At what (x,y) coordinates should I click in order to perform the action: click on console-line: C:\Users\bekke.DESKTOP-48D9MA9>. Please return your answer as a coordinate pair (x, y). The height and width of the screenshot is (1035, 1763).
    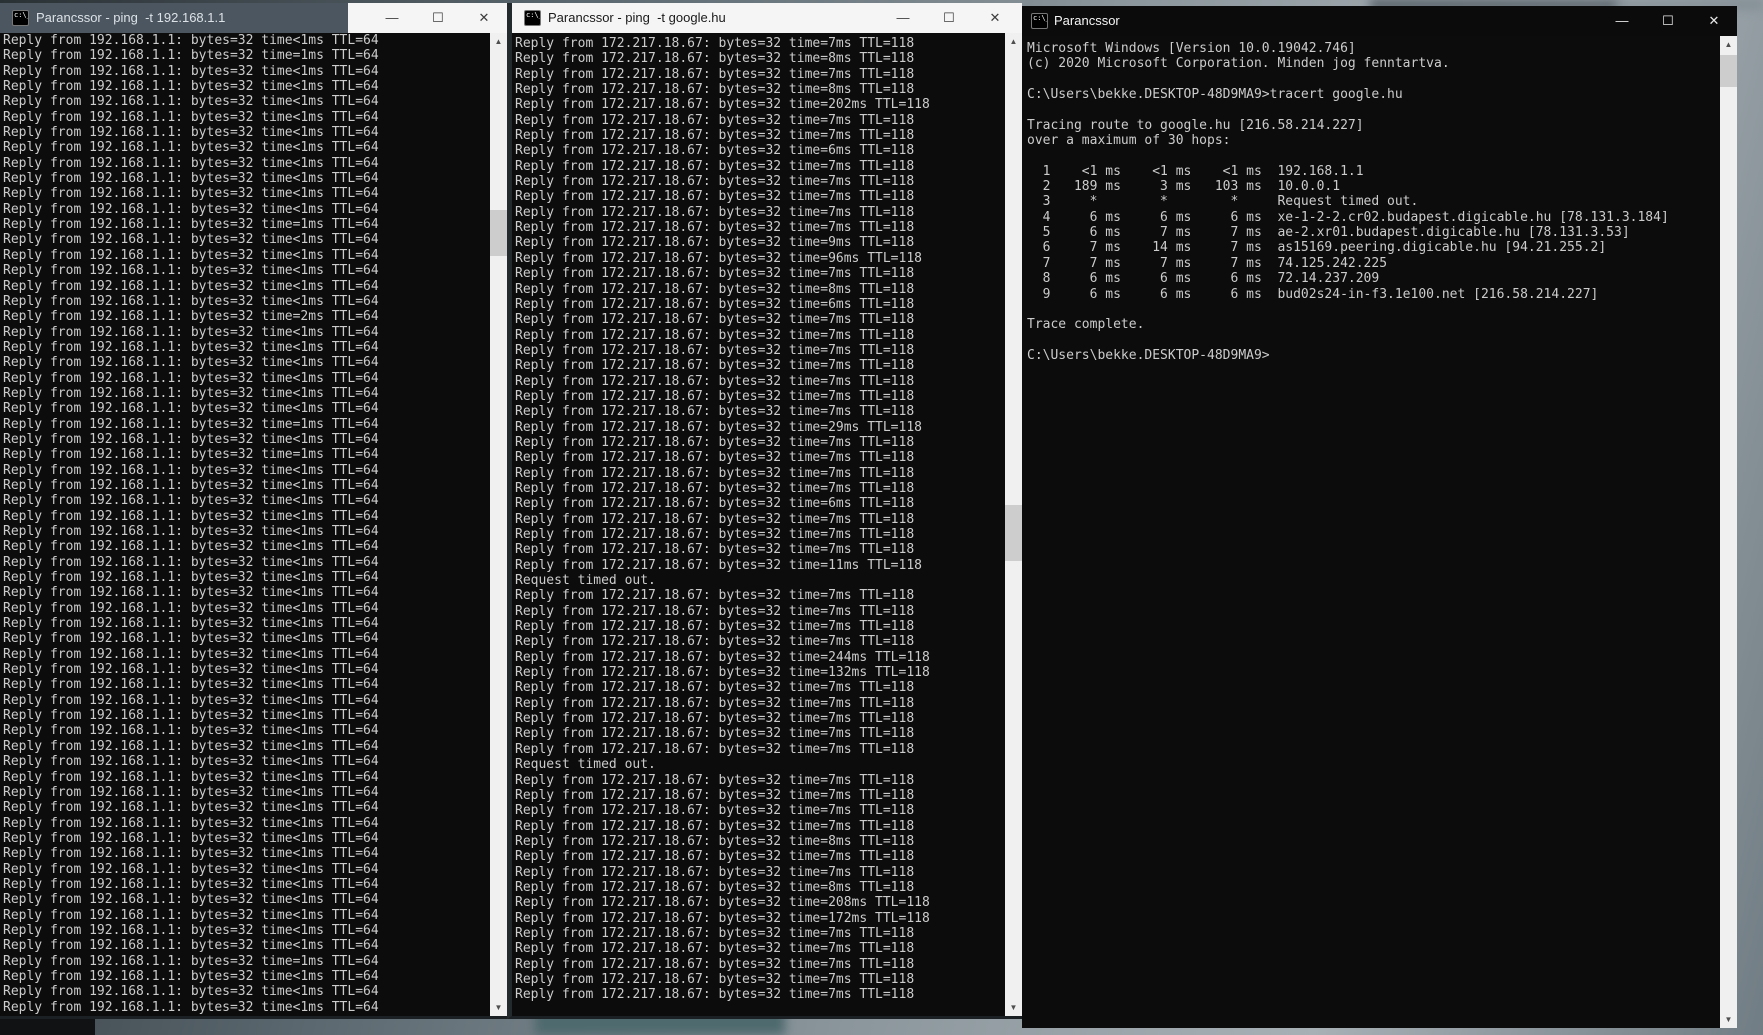
    Looking at the image, I should click on (1148, 355).